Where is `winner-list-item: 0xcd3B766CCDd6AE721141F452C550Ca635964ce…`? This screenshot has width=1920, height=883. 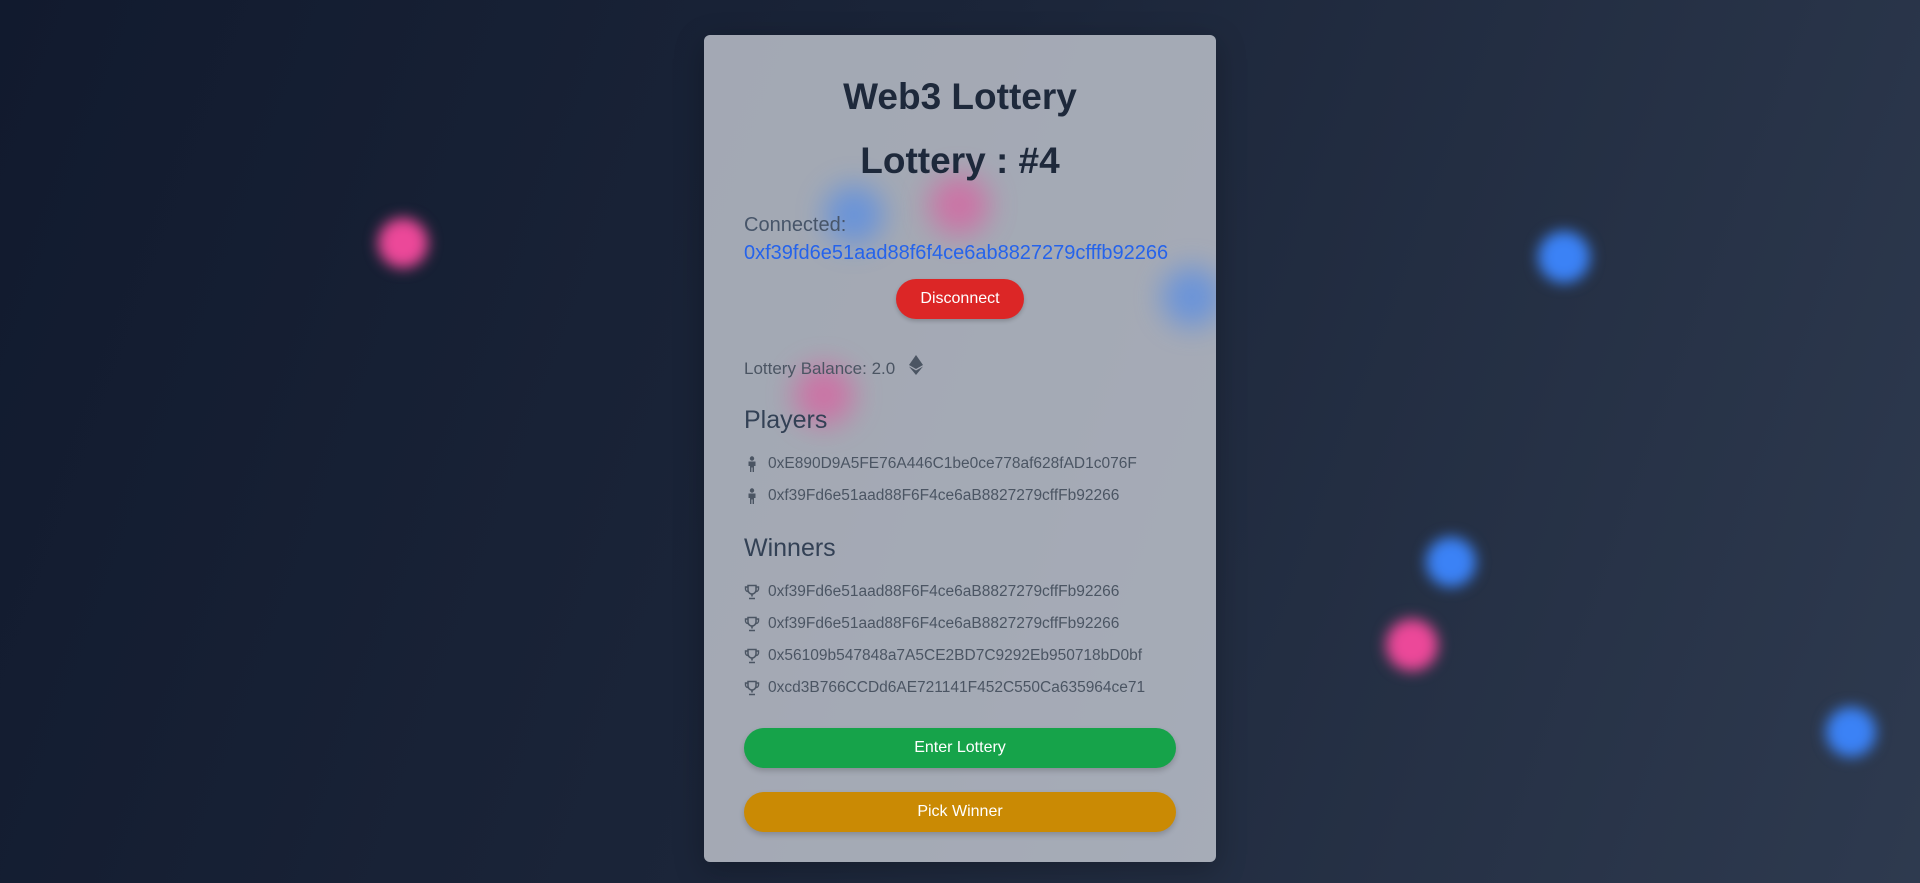
winner-list-item: 0xcd3B766CCDd6AE721141F452C550Ca635964ce… is located at coordinates (960, 688).